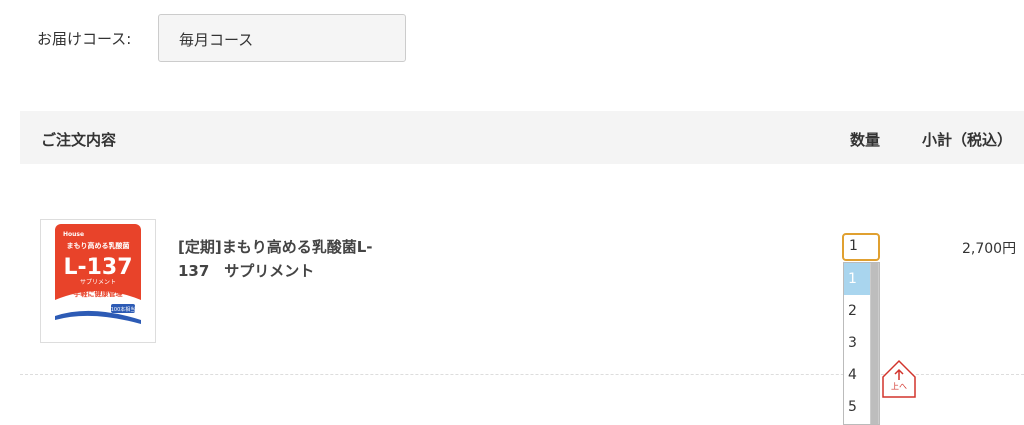 The image size is (1024, 425). What do you see at coordinates (858, 279) in the screenshot?
I see `quantity-option: 1` at bounding box center [858, 279].